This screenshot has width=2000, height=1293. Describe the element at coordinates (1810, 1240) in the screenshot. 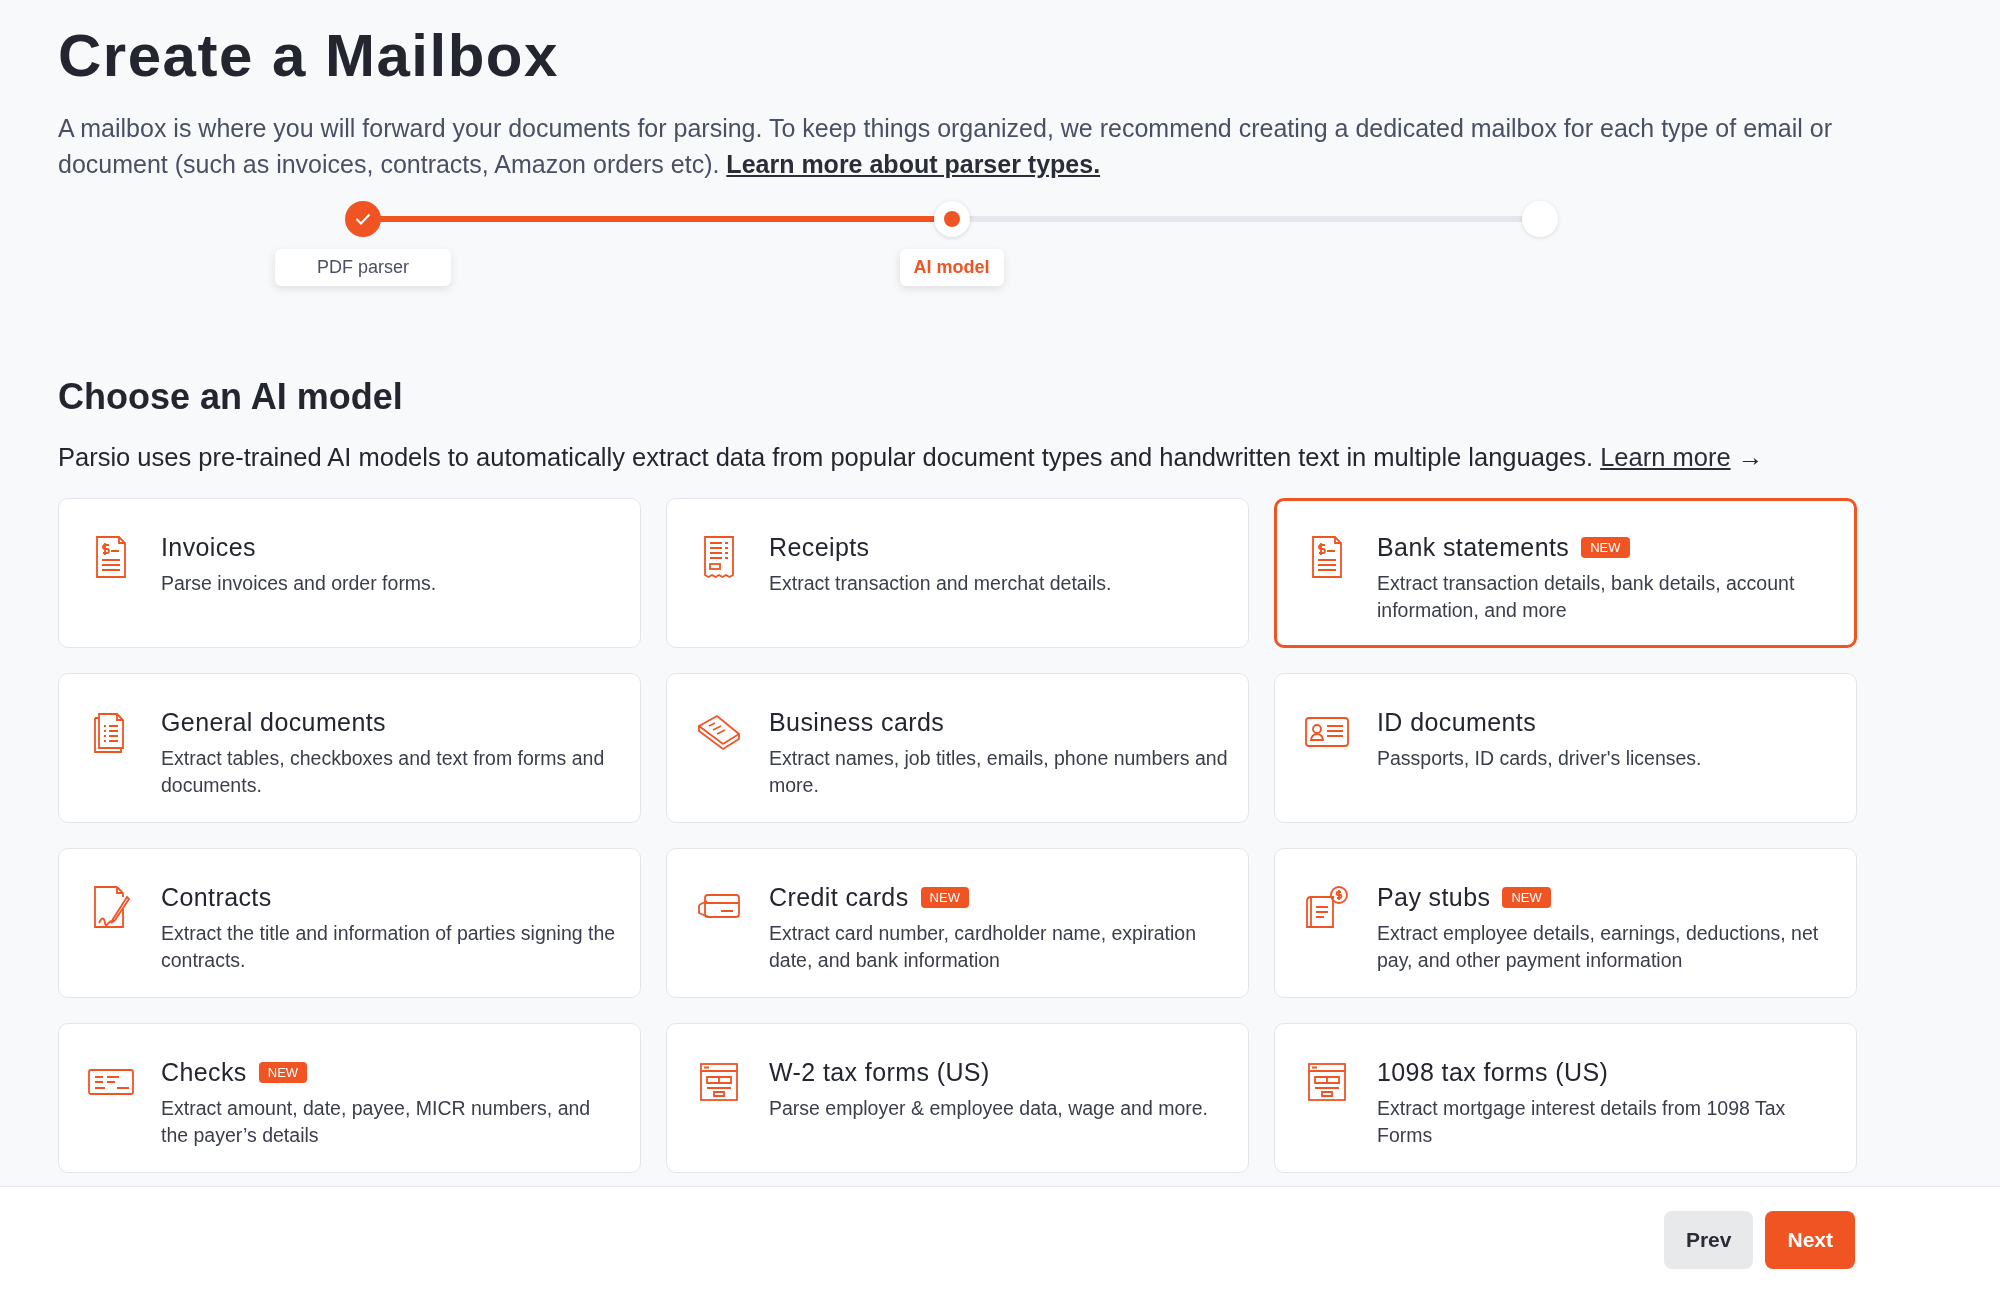

I see `next-button: Next` at that location.